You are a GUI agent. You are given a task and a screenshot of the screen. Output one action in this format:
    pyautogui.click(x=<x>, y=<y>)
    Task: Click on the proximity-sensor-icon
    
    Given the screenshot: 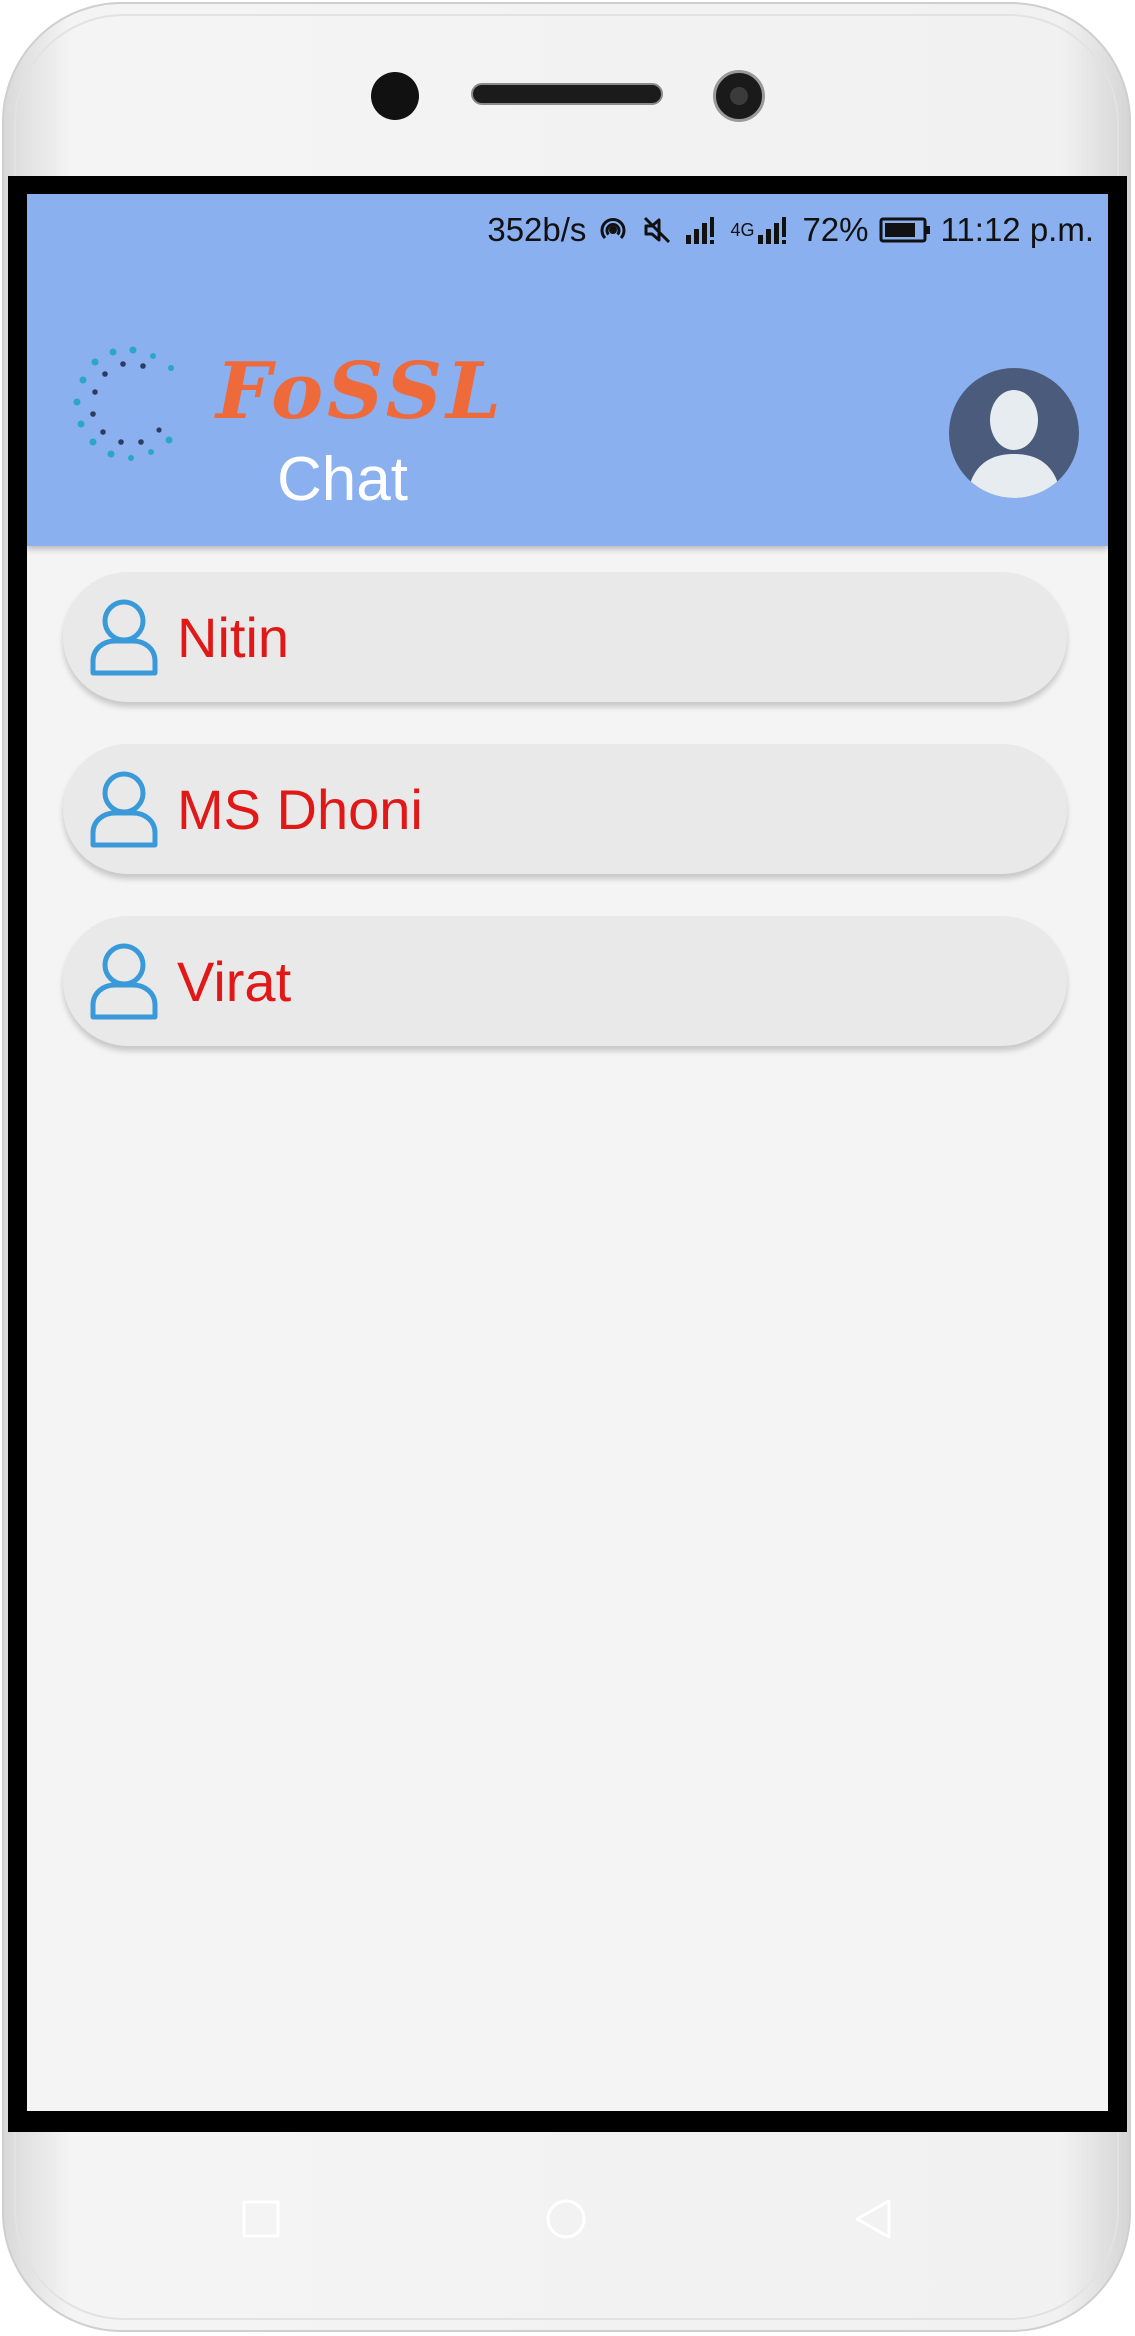 What is the action you would take?
    pyautogui.click(x=739, y=96)
    